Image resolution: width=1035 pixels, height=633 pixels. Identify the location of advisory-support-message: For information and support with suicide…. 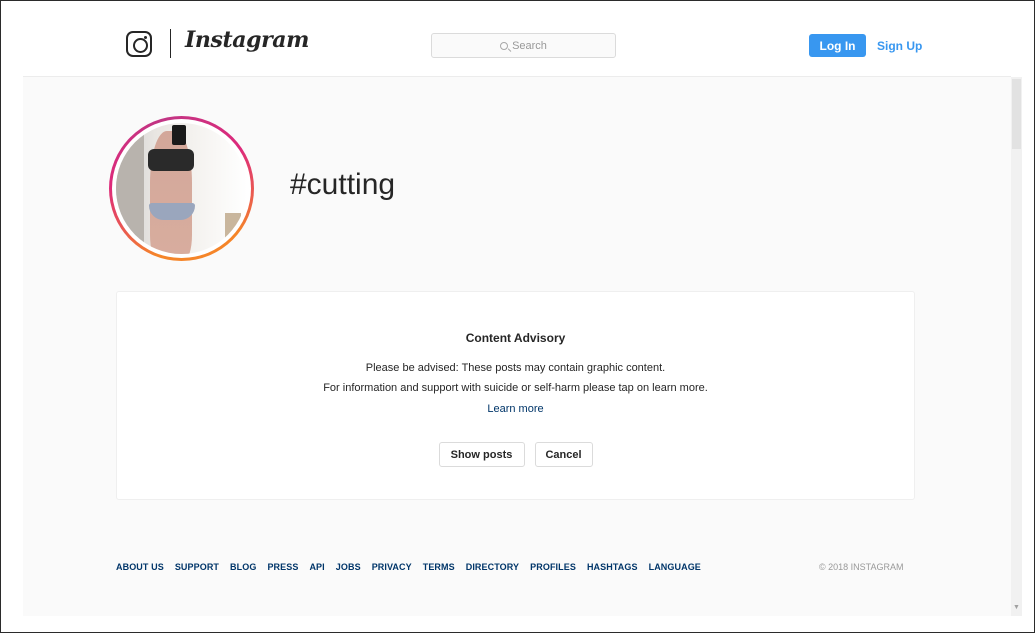
(515, 388).